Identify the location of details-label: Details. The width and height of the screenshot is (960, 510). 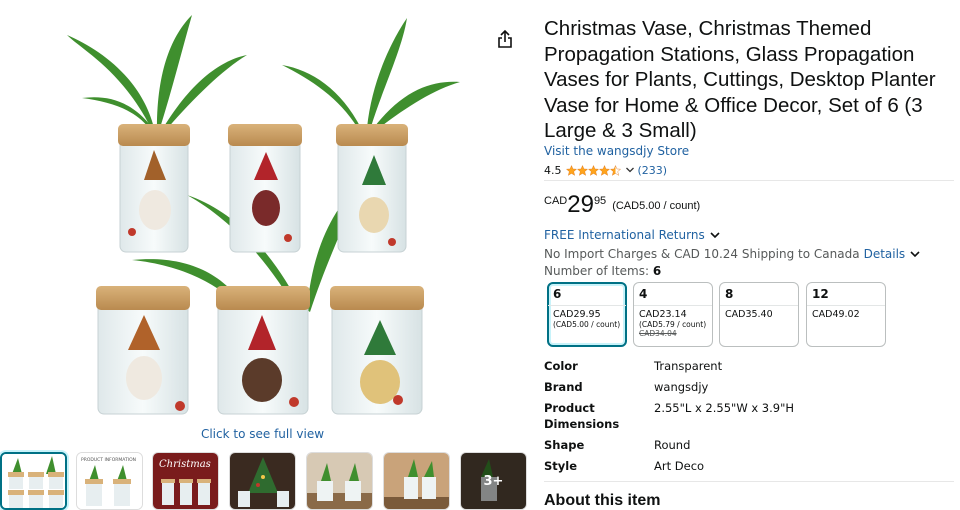
(884, 254).